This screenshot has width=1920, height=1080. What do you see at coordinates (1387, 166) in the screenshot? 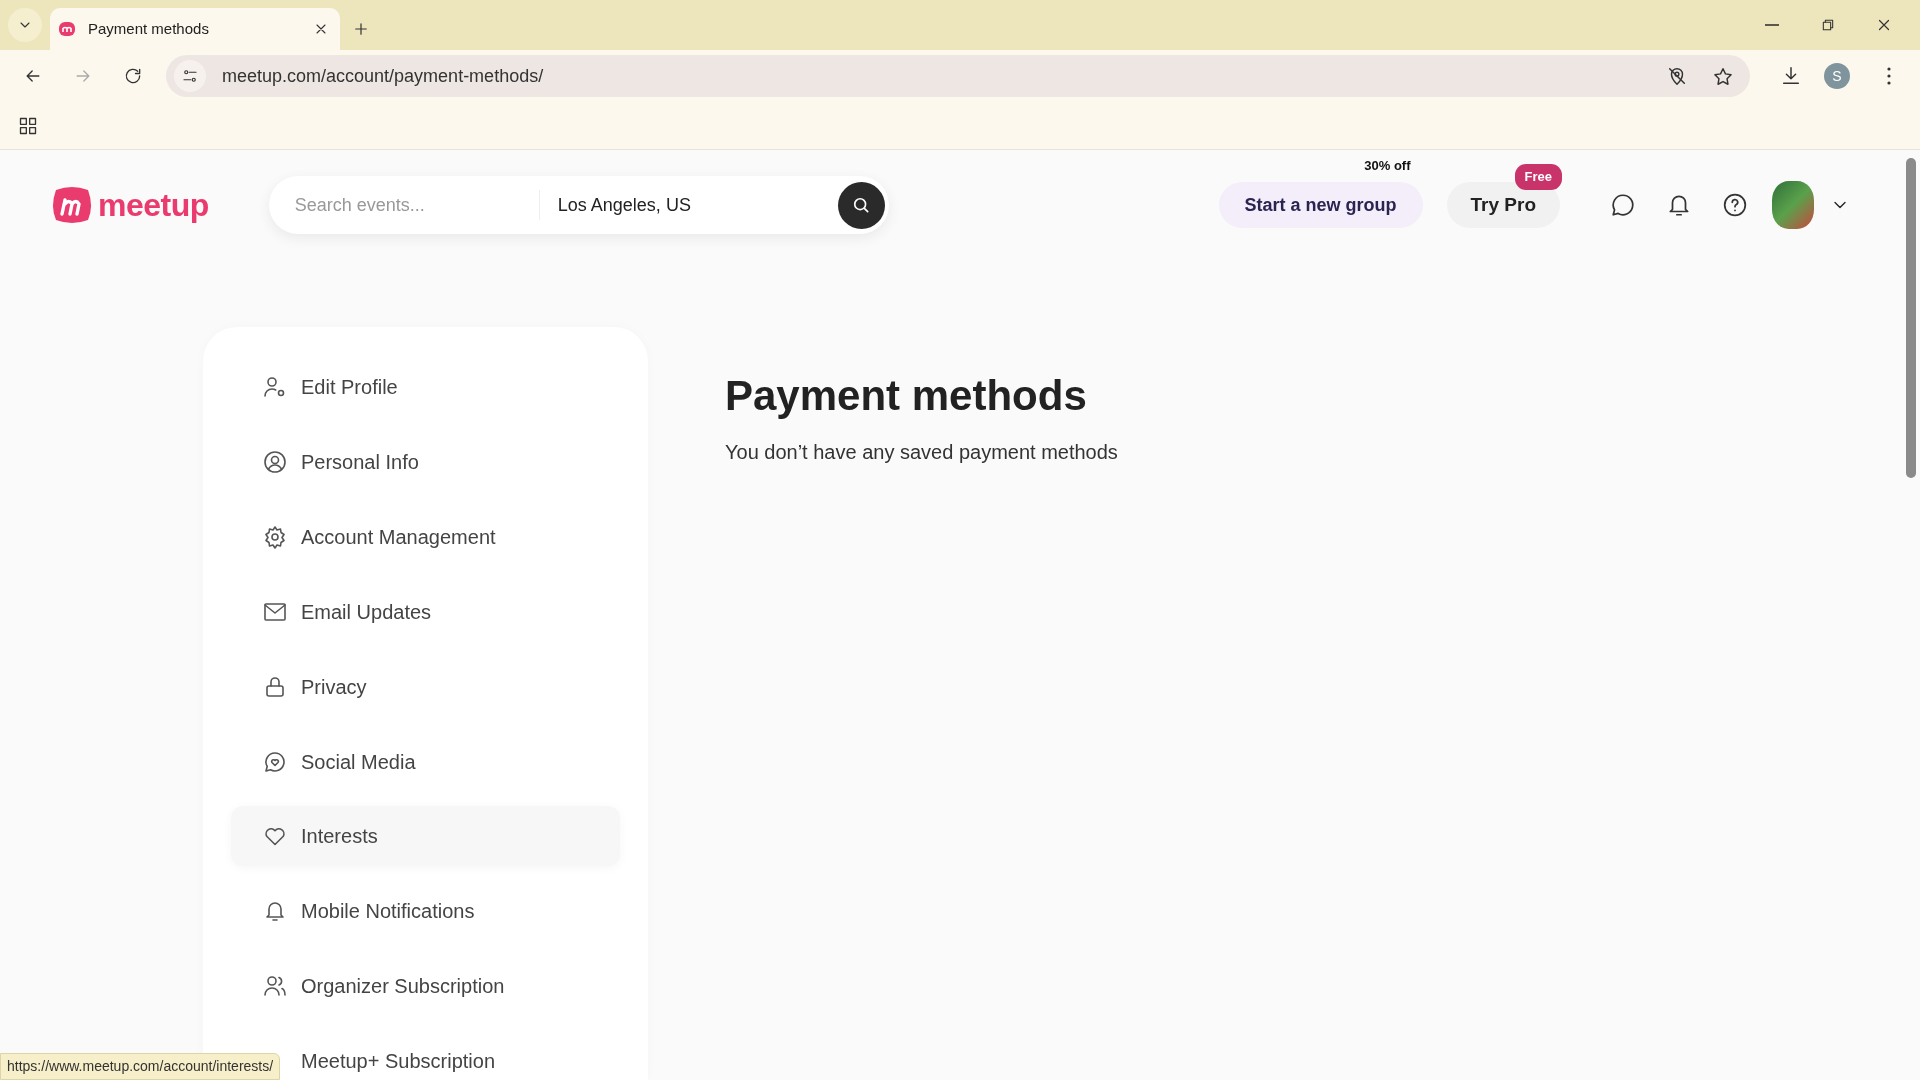
I see `discount-label: 30% off` at bounding box center [1387, 166].